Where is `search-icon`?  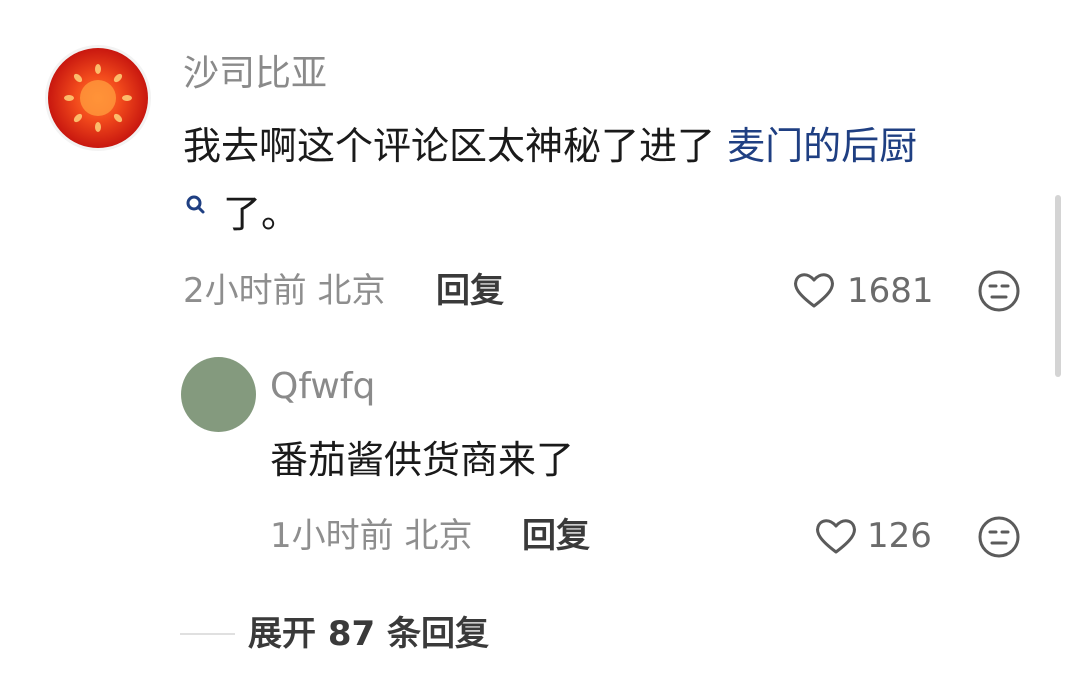 search-icon is located at coordinates (196, 206).